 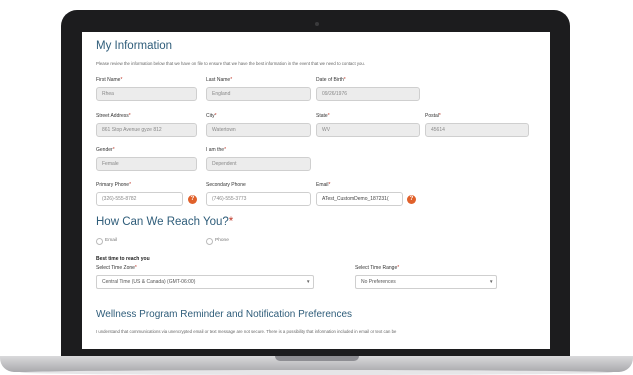 I want to click on gender-label: Gender*, so click(x=105, y=150).